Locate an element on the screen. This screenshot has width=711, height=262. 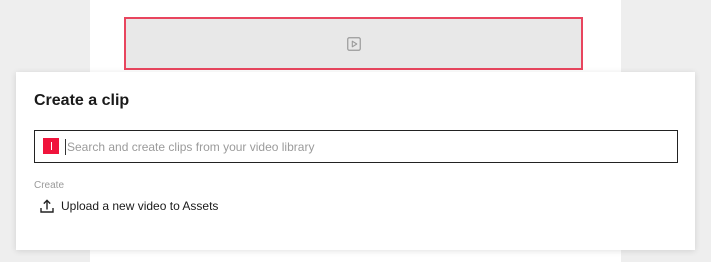
modal-title: Create a clip is located at coordinates (82, 100).